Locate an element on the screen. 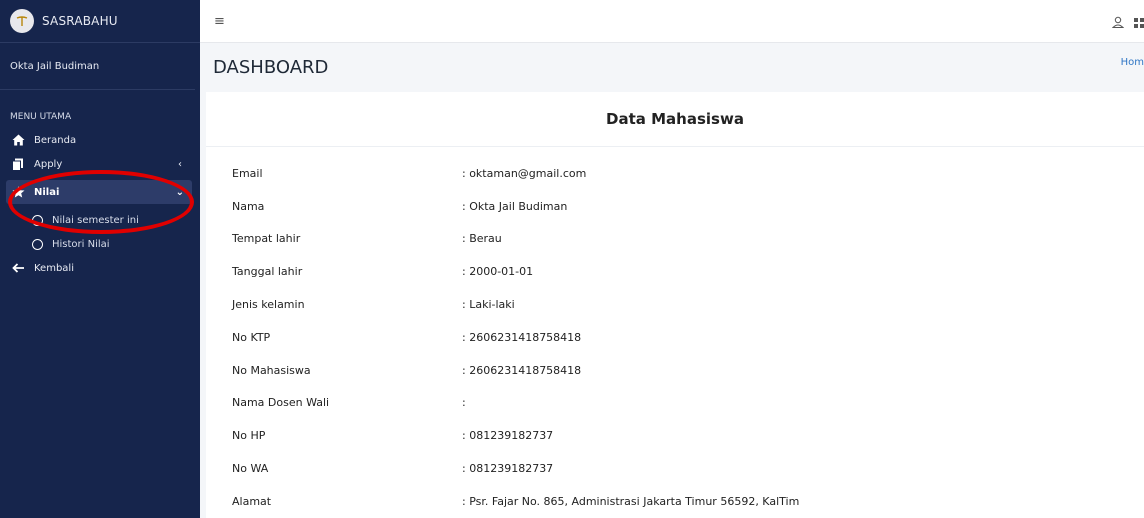 The image size is (1144, 518). sidebar-subitem-histori-nilai: Histori Nilai is located at coordinates (100, 244).